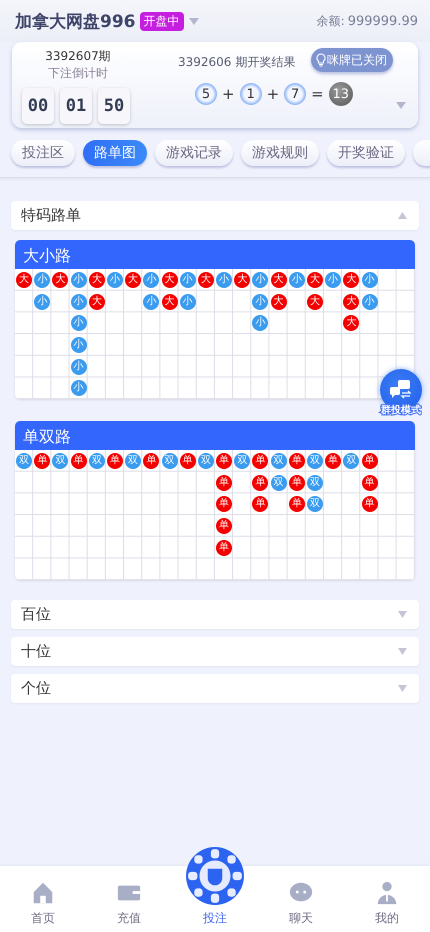 This screenshot has height=932, width=430. I want to click on collapse-header: 十位, so click(215, 651).